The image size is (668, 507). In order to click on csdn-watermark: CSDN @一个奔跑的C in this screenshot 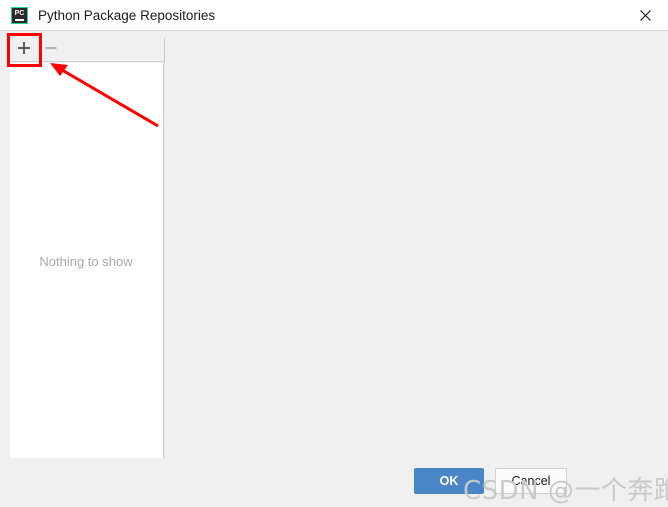, I will do `click(565, 491)`.